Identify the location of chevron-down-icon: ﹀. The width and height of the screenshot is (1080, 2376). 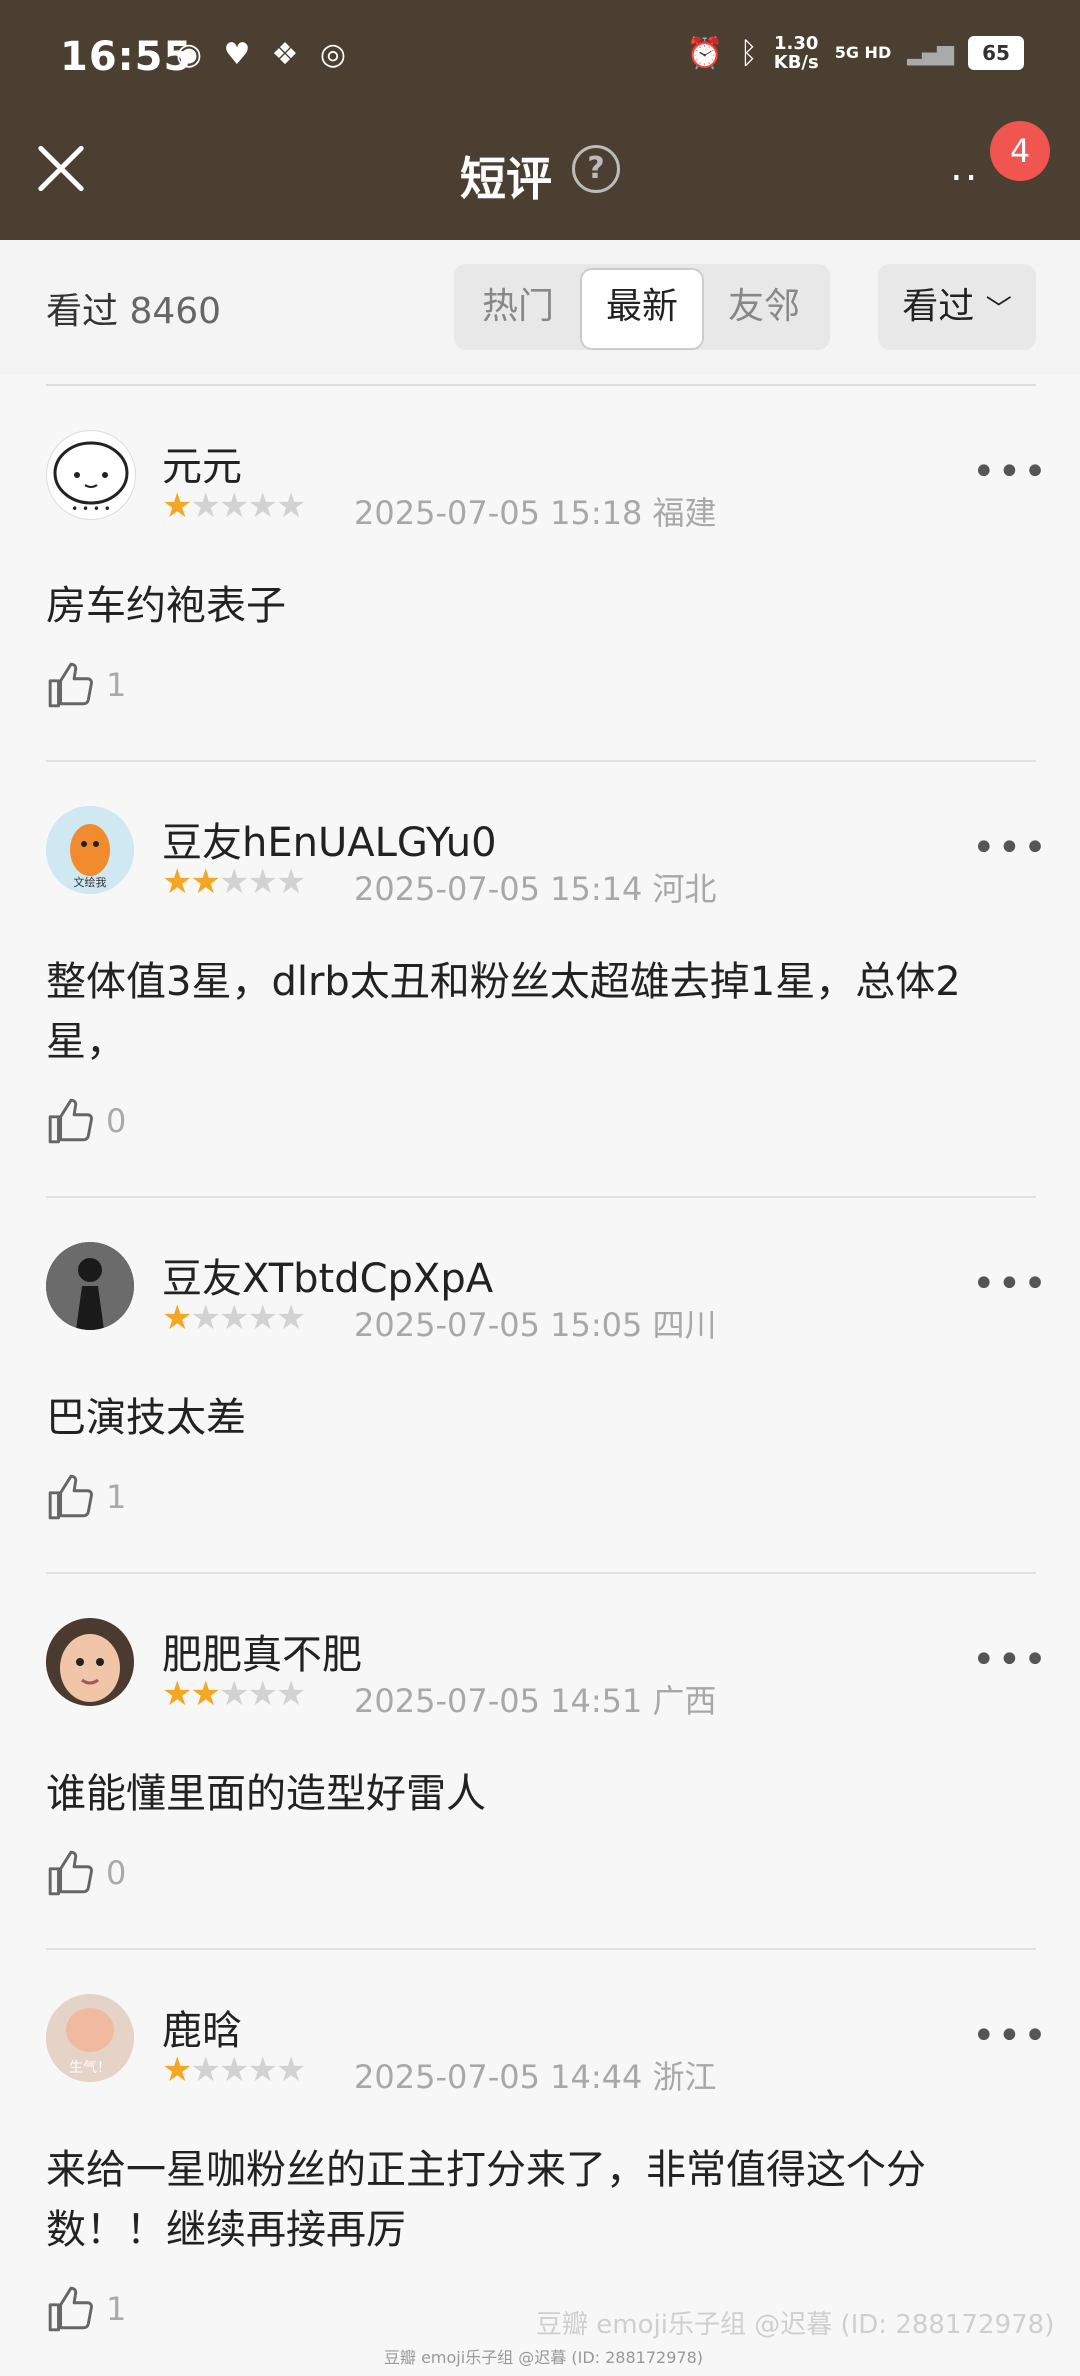
(998, 310).